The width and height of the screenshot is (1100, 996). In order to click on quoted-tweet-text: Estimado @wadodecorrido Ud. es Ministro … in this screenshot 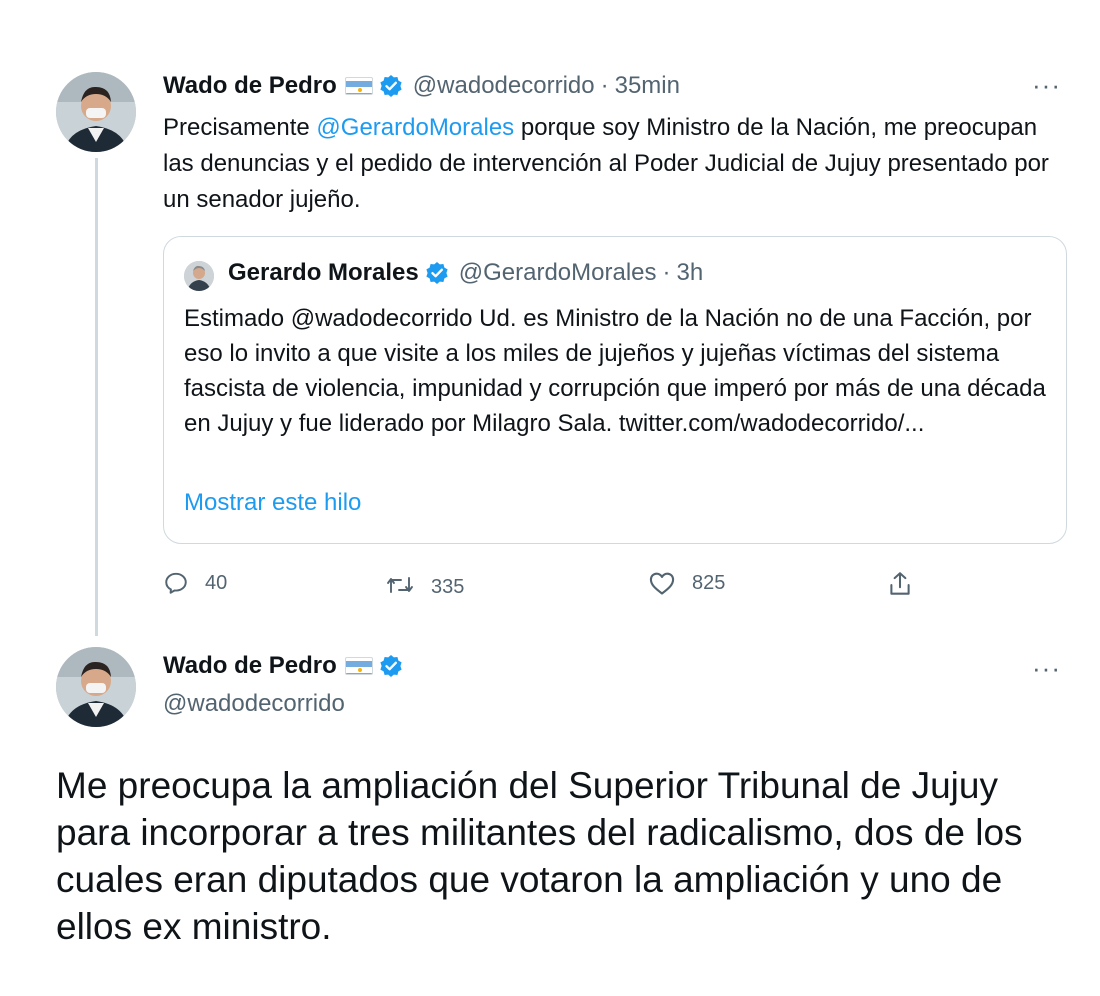, I will do `click(615, 371)`.